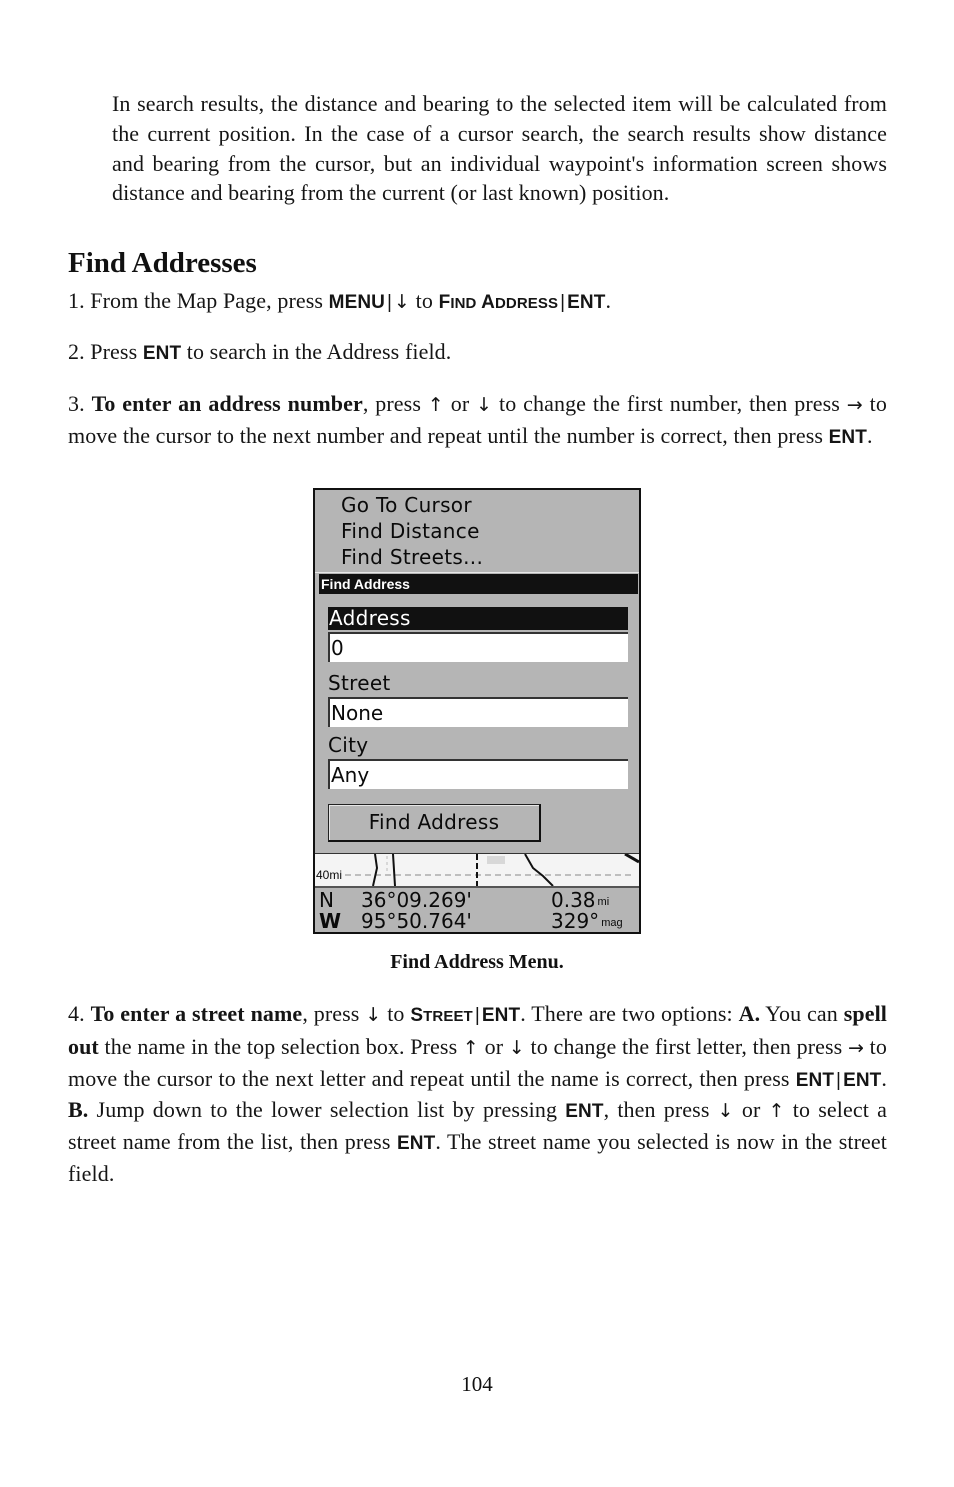 The image size is (954, 1487). Describe the element at coordinates (356, 302) in the screenshot. I see `key-menu: MENU` at that location.